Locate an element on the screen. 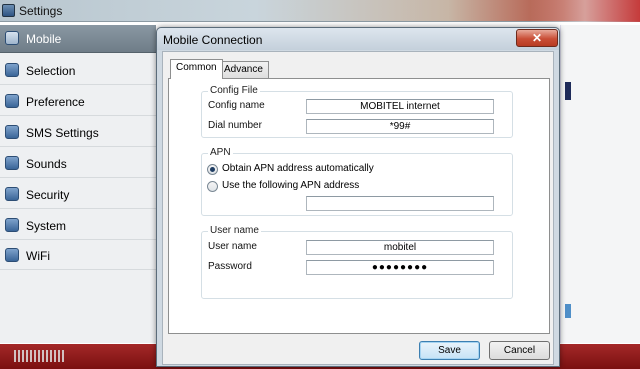 Image resolution: width=640 pixels, height=369 pixels. sidebar-item-security: Security is located at coordinates (78, 195).